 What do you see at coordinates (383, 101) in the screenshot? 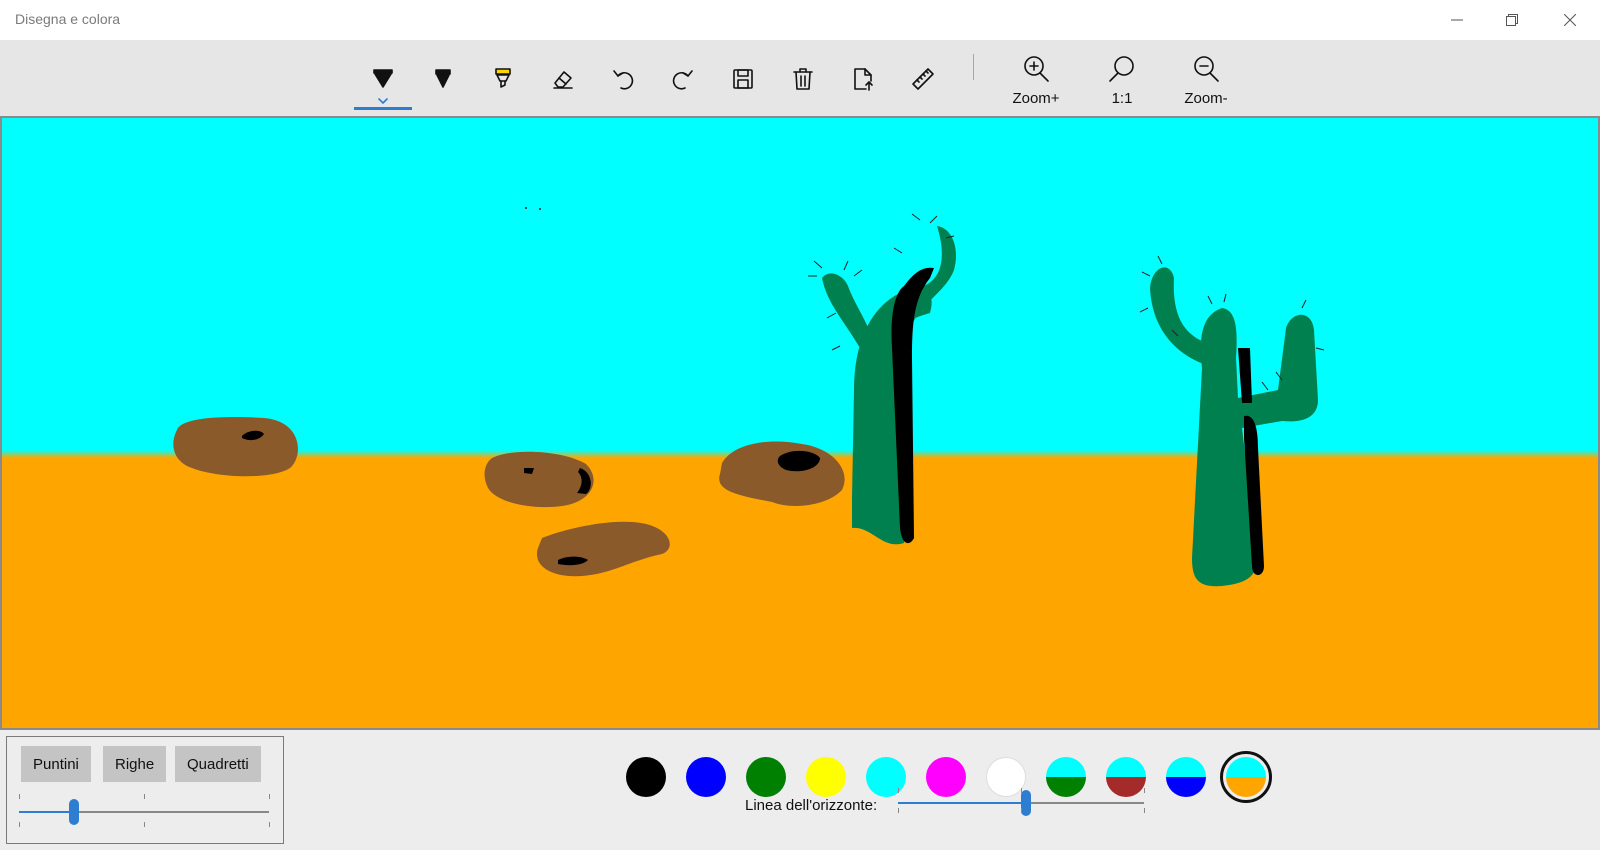
I see `chevron-down-icon` at bounding box center [383, 101].